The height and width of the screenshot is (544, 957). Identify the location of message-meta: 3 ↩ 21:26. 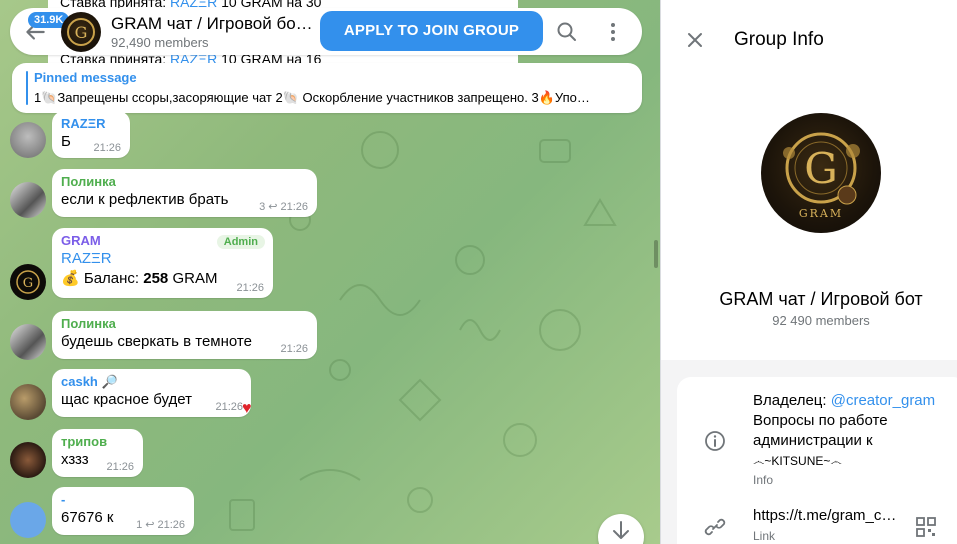
(283, 206).